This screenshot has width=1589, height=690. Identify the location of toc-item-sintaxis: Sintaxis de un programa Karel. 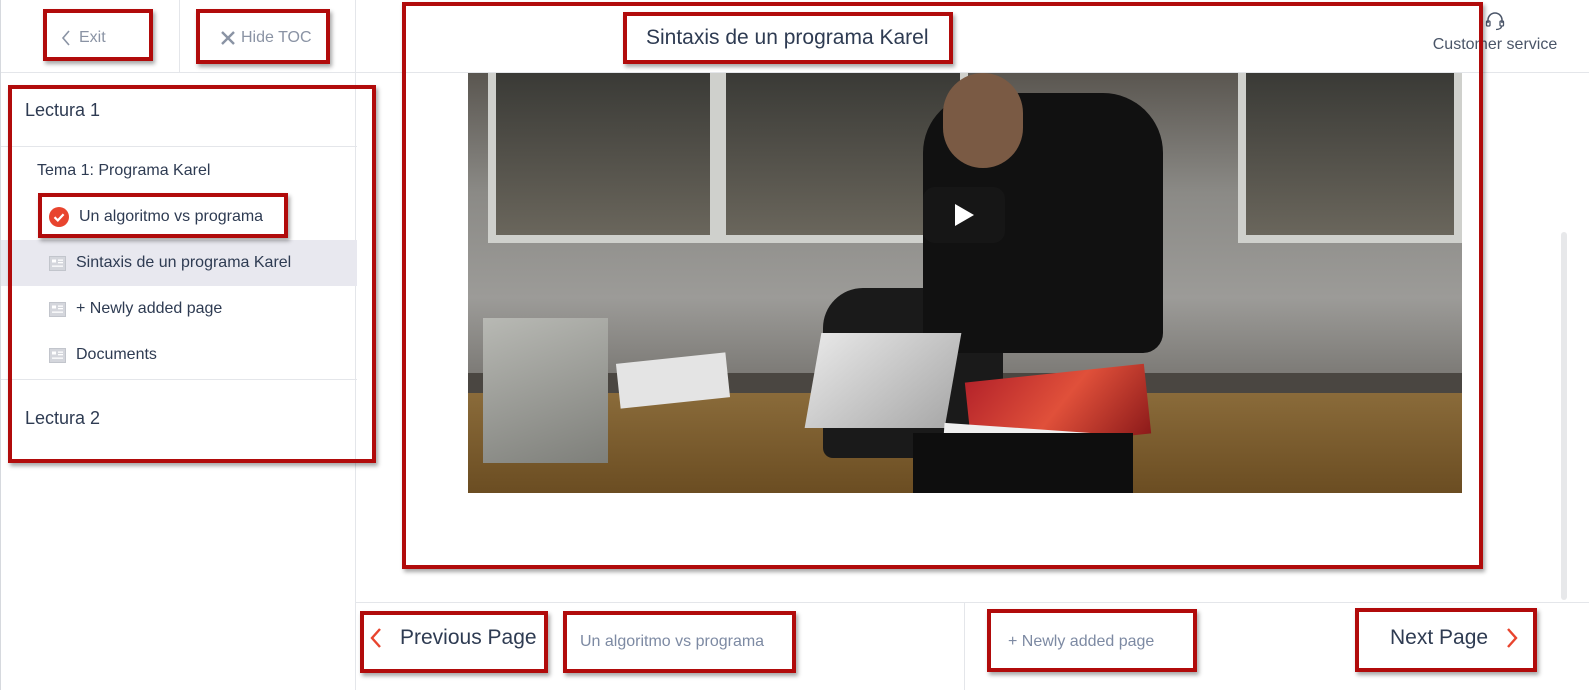
(179, 263).